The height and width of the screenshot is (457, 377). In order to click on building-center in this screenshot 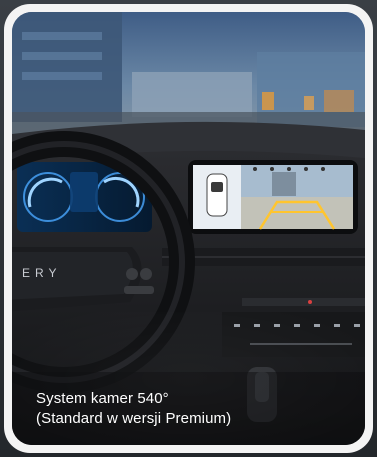, I will do `click(192, 94)`.